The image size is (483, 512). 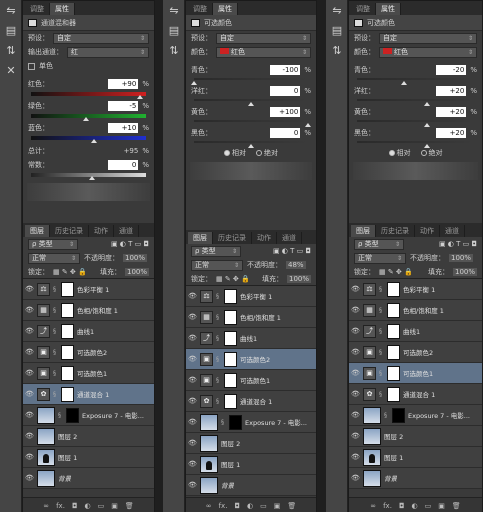 I want to click on preset-dropdown: 自定, so click(x=263, y=38).